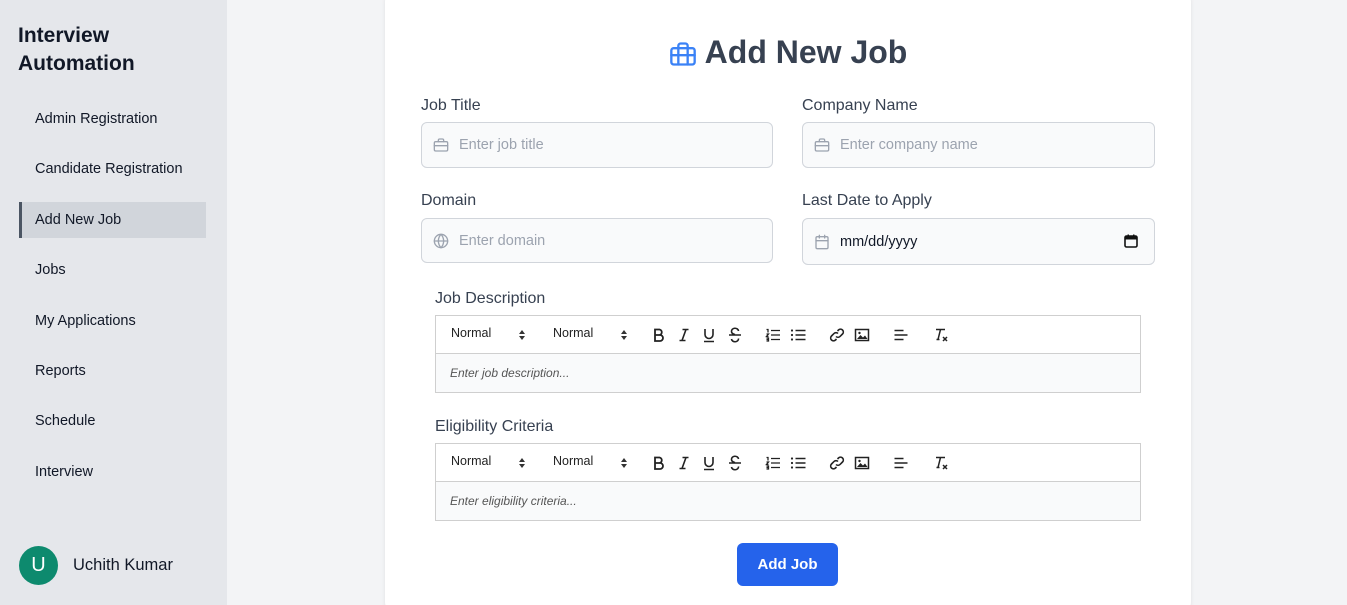  Describe the element at coordinates (112, 169) in the screenshot. I see `sidebar-item-candidate-registration: Candidate Registration` at that location.